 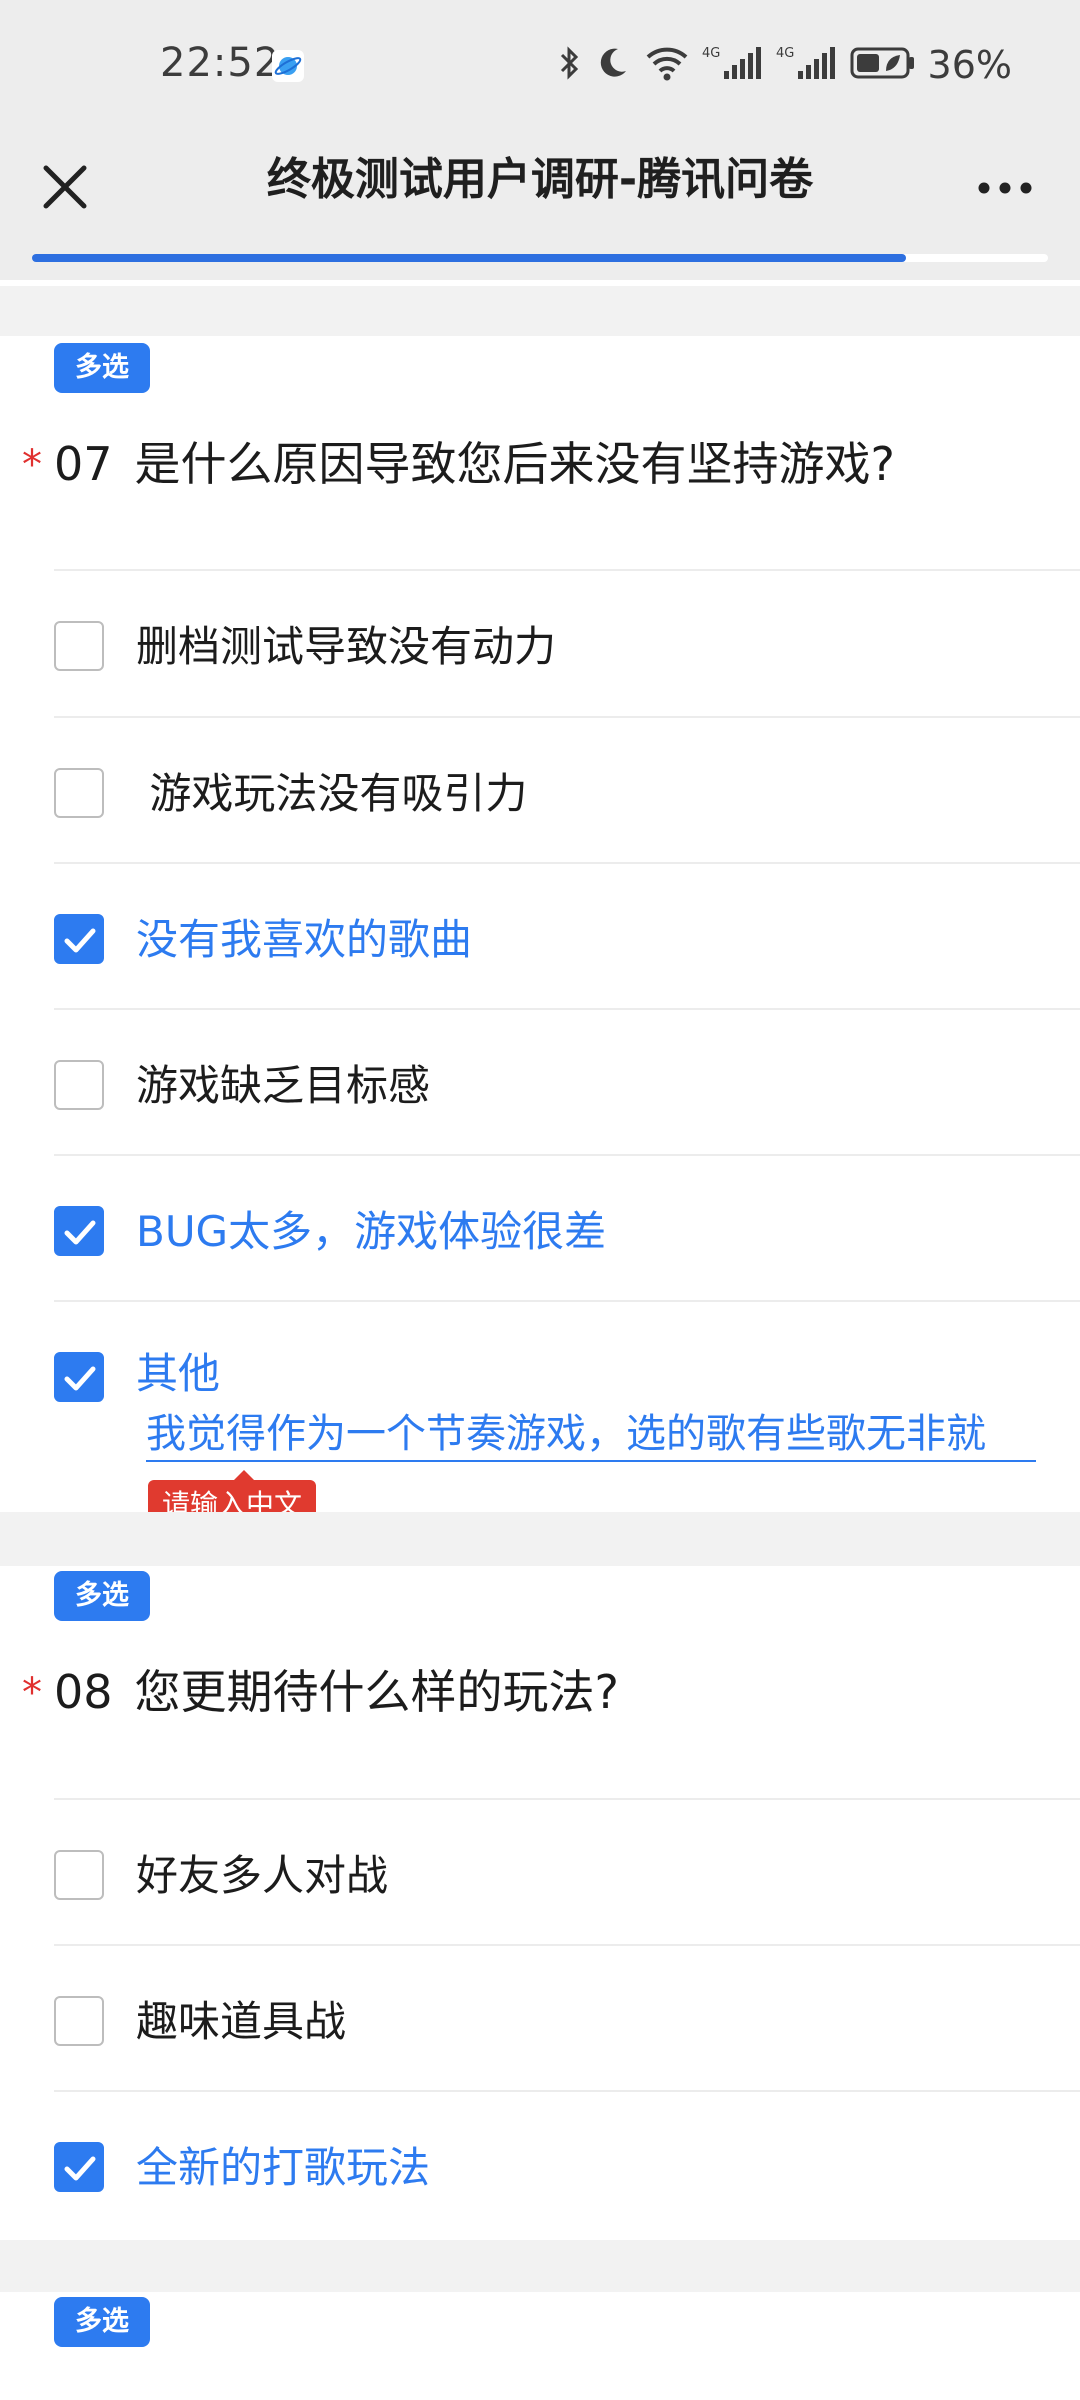 I want to click on question-title: 07 是什么原因导致您后来没有坚持游戏?, so click(x=474, y=464).